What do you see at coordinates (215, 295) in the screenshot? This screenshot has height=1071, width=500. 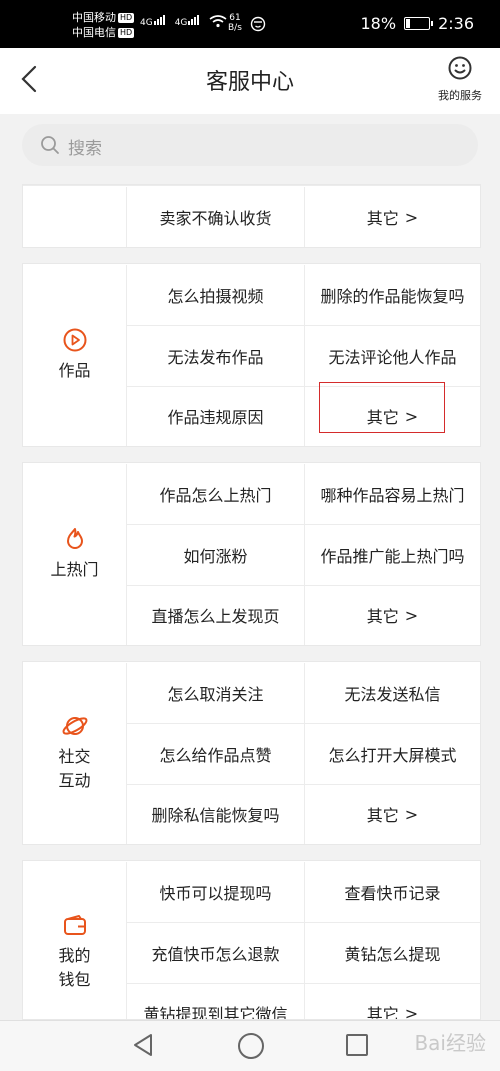 I see `faq-item: 怎么拍摄视频` at bounding box center [215, 295].